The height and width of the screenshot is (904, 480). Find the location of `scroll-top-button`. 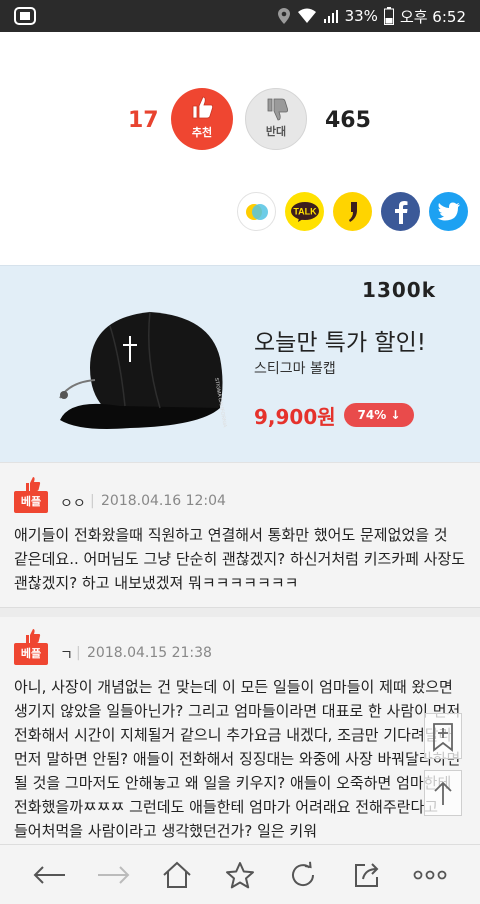

scroll-top-button is located at coordinates (443, 793).